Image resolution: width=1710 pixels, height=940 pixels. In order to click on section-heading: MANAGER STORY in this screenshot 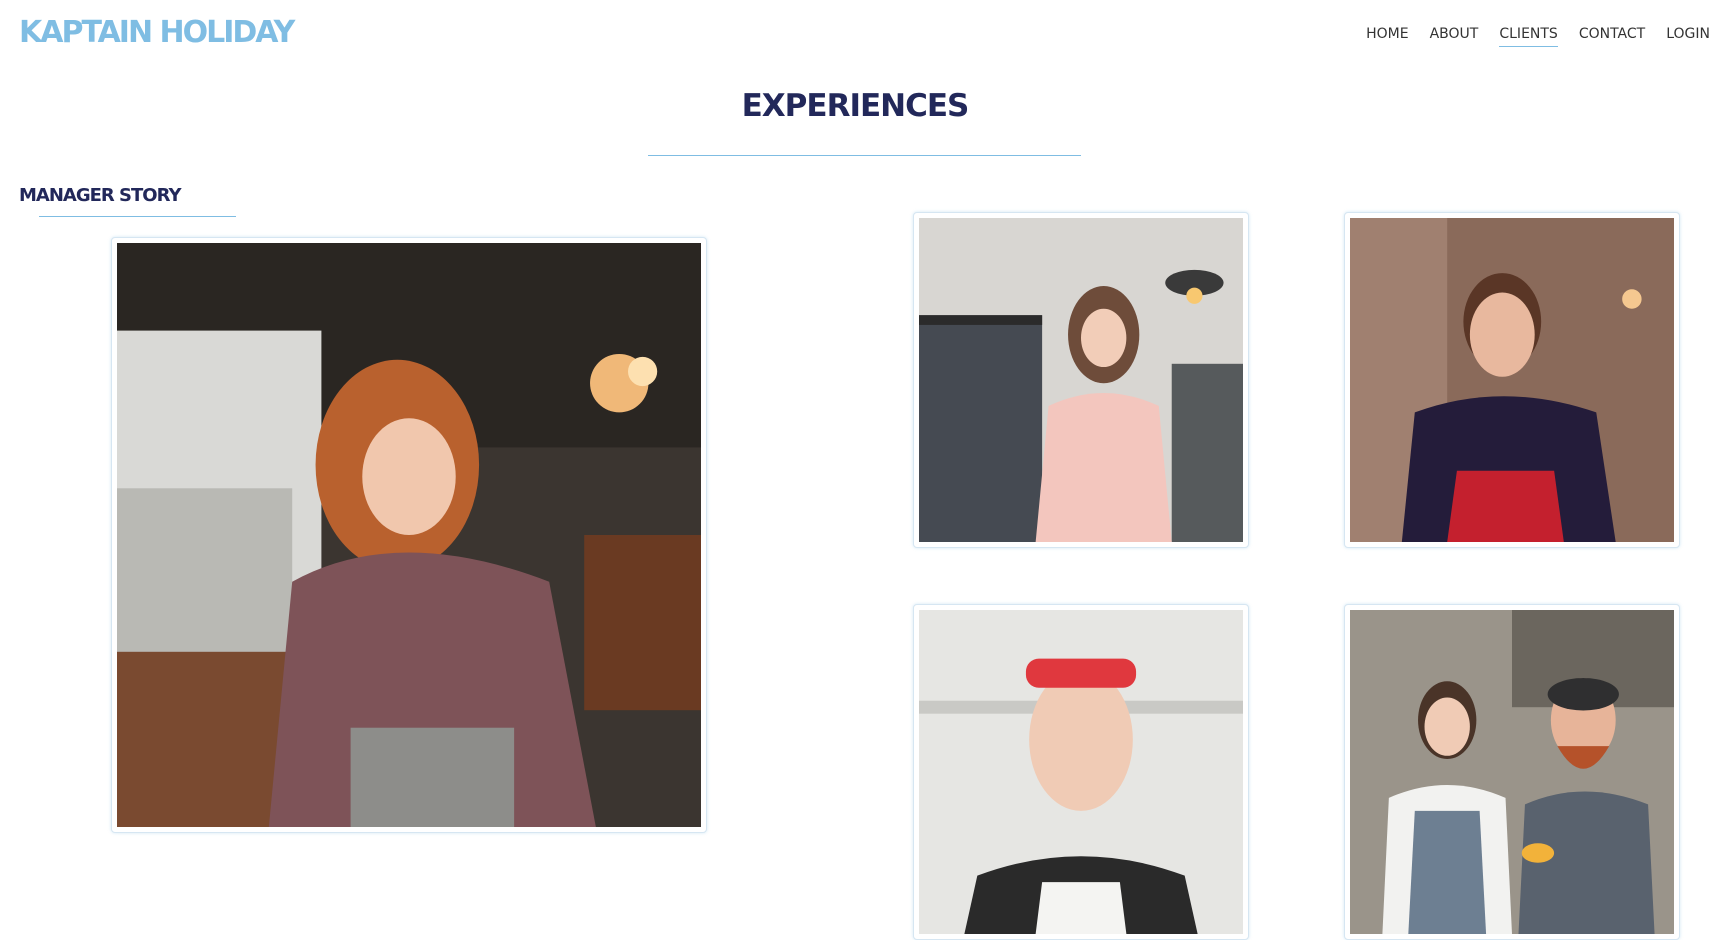, I will do `click(100, 195)`.